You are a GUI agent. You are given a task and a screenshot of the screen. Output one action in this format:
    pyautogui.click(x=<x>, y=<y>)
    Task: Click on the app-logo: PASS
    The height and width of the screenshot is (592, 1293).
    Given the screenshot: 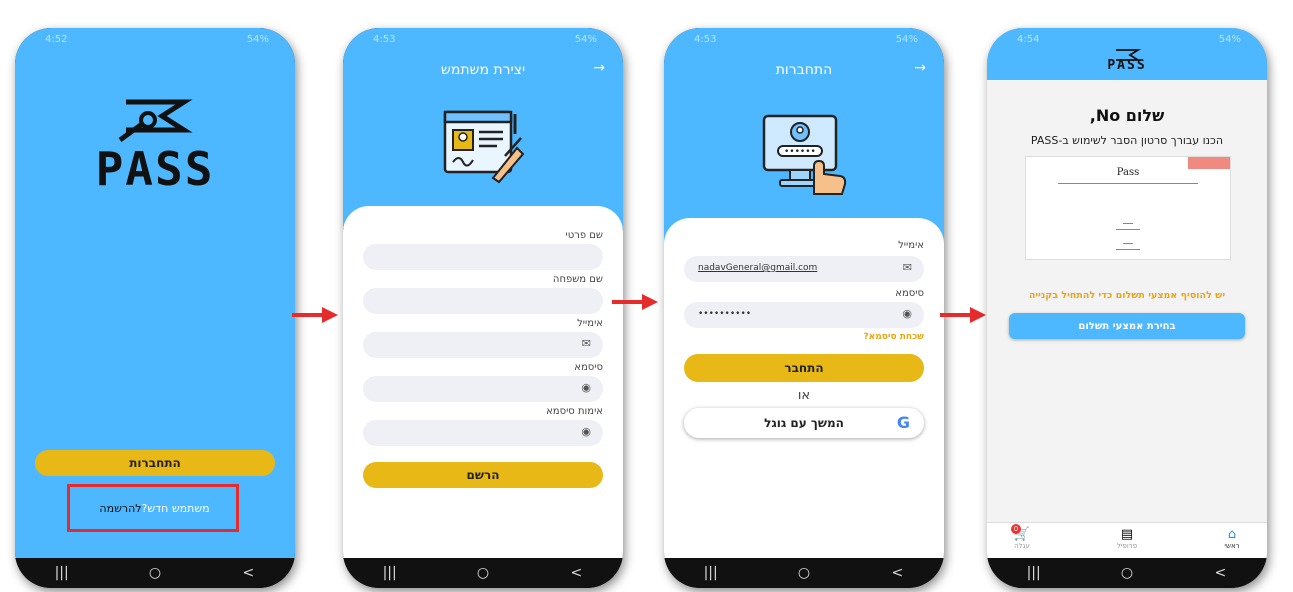 What is the action you would take?
    pyautogui.click(x=155, y=151)
    